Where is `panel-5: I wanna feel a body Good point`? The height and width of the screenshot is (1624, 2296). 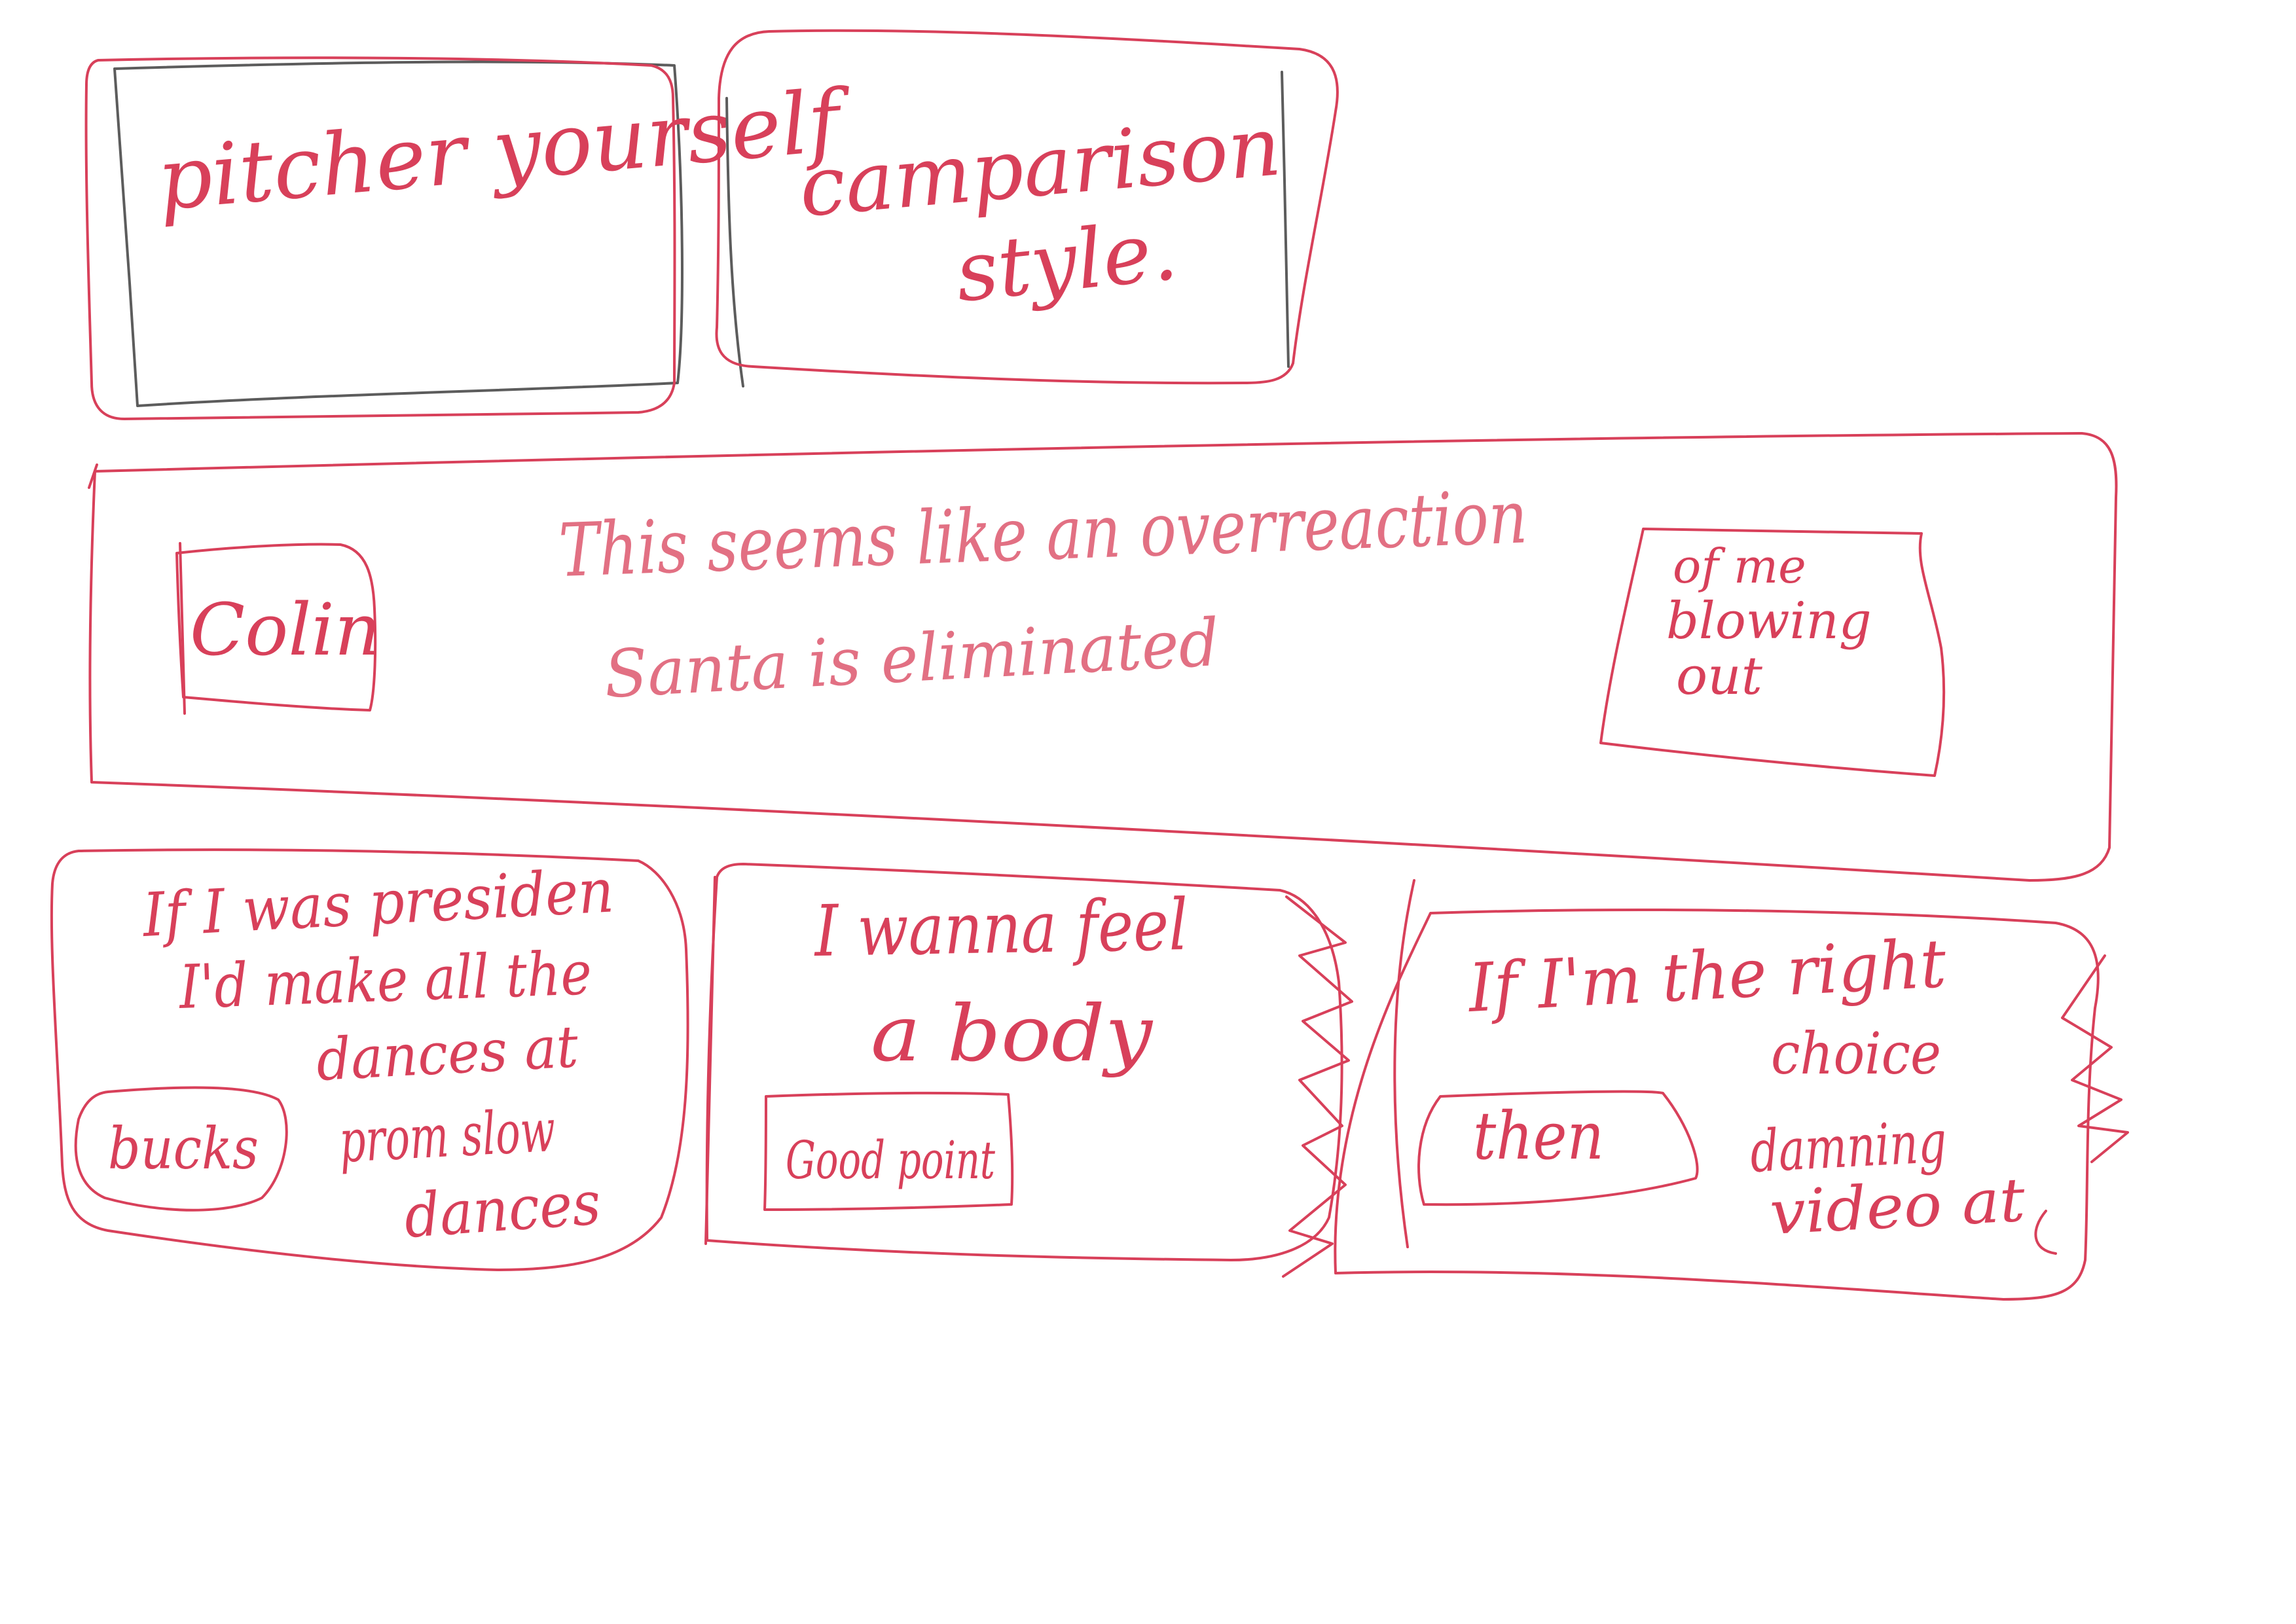
panel-5: I wanna feel a body Good point is located at coordinates (1028, 1070).